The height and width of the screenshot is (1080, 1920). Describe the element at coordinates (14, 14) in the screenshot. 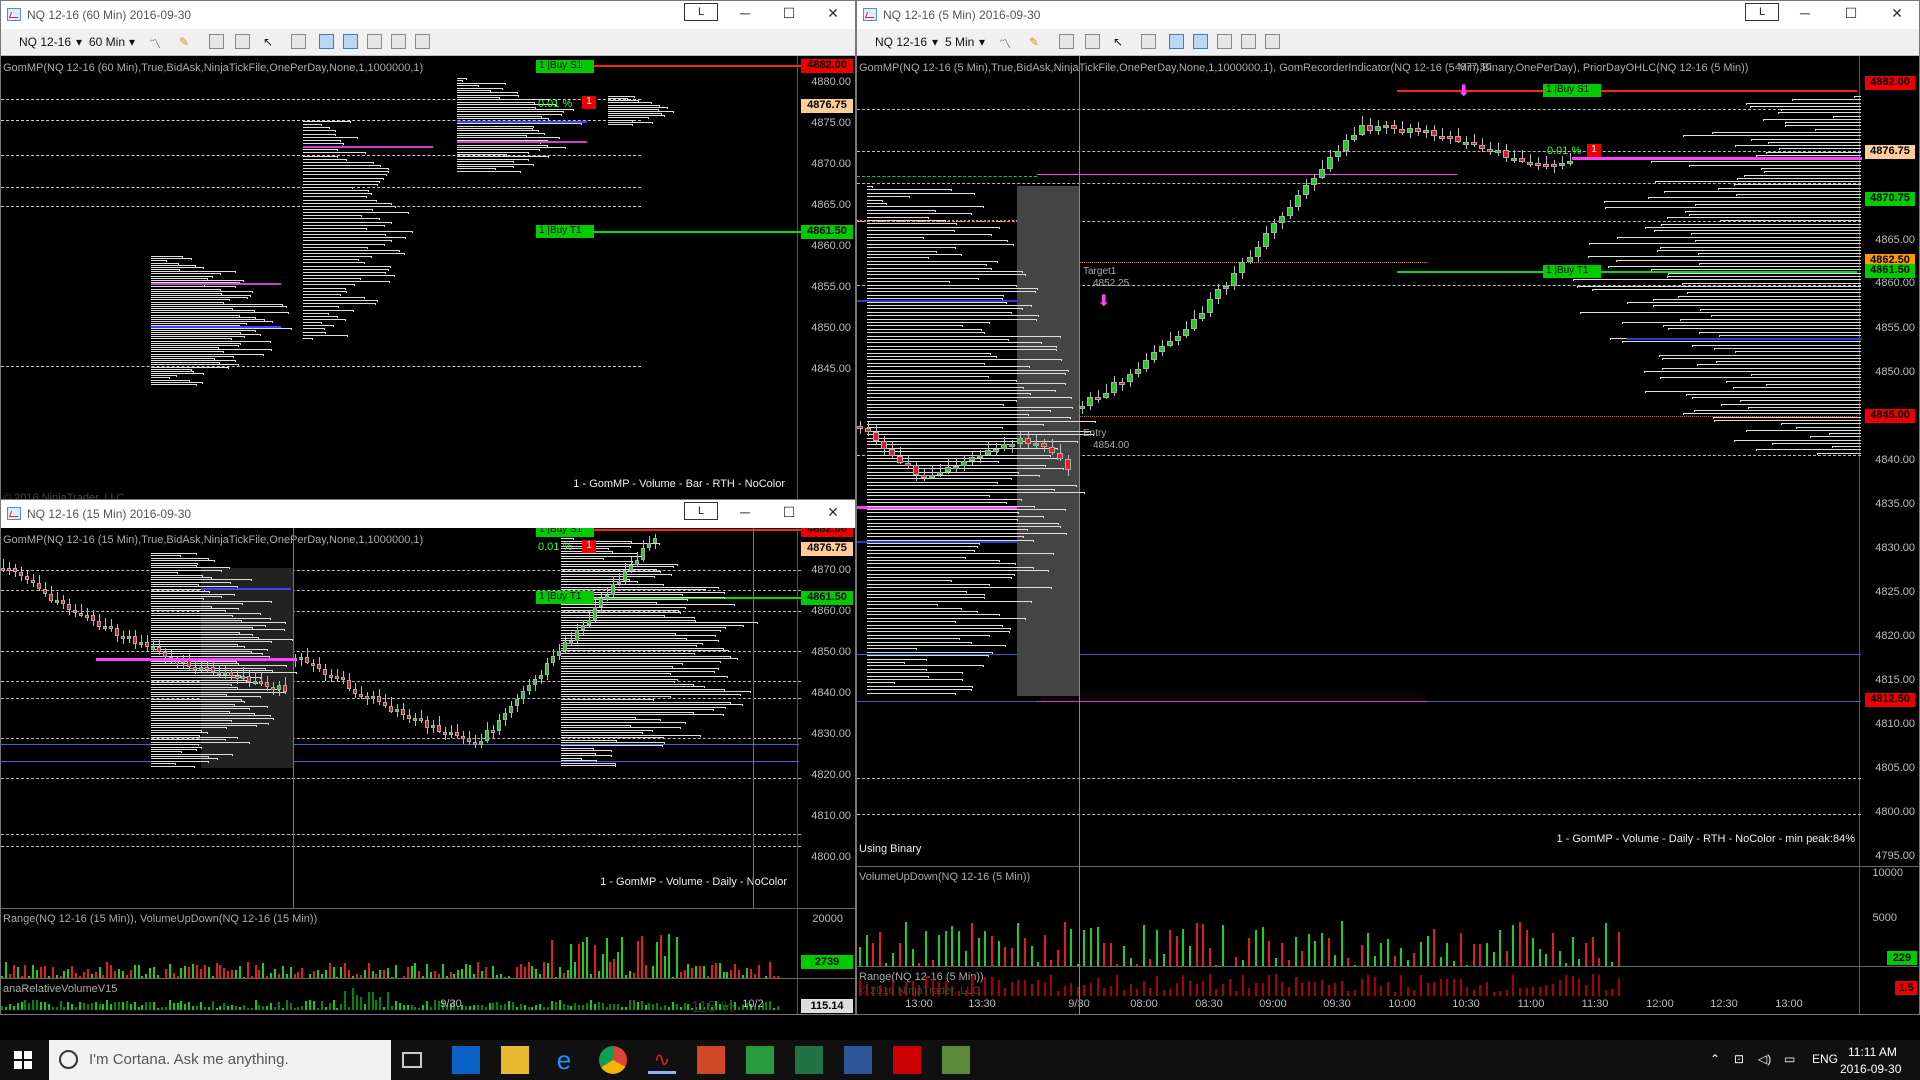

I see `ninjatrader-chart-icon` at that location.